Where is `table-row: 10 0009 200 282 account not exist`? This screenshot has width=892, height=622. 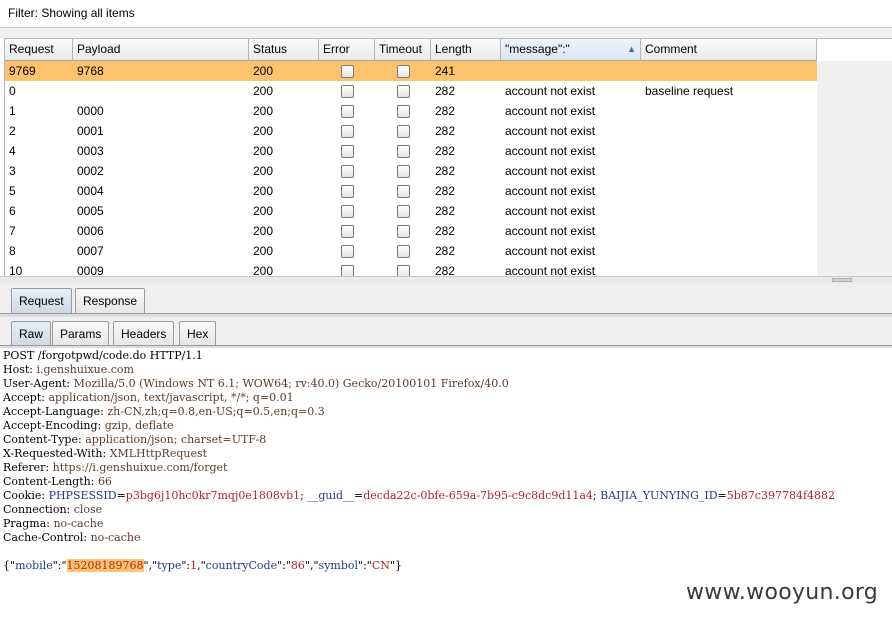 table-row: 10 0009 200 282 account not exist is located at coordinates (411, 268).